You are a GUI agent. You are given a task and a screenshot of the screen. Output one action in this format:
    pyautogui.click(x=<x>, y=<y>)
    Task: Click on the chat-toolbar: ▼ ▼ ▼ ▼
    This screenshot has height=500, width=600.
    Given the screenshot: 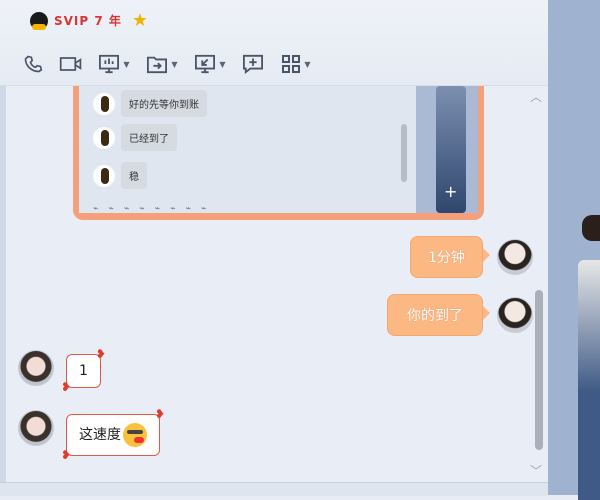 What is the action you would take?
    pyautogui.click(x=167, y=64)
    